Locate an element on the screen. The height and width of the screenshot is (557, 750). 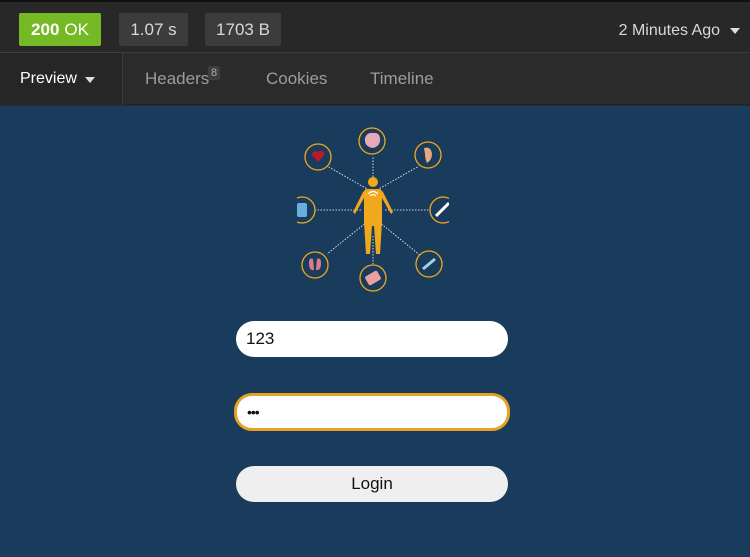
username-value: 123 is located at coordinates (260, 338).